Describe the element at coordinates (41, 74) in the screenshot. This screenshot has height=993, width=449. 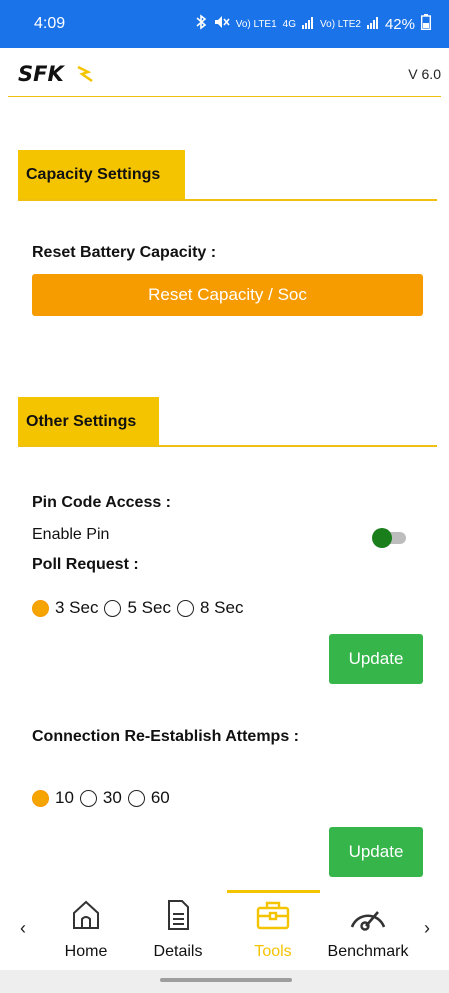
I see `svg-text: SFK` at that location.